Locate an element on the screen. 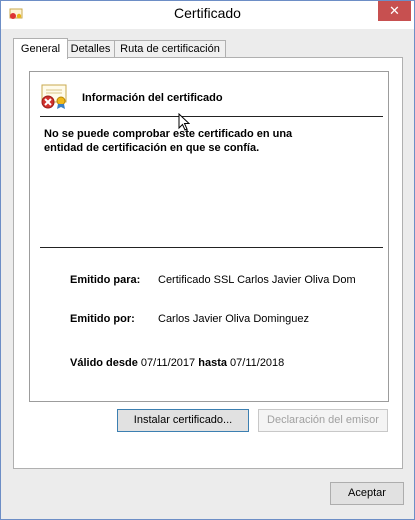 This screenshot has height=520, width=415. mouse-cursor-icon is located at coordinates (184, 122).